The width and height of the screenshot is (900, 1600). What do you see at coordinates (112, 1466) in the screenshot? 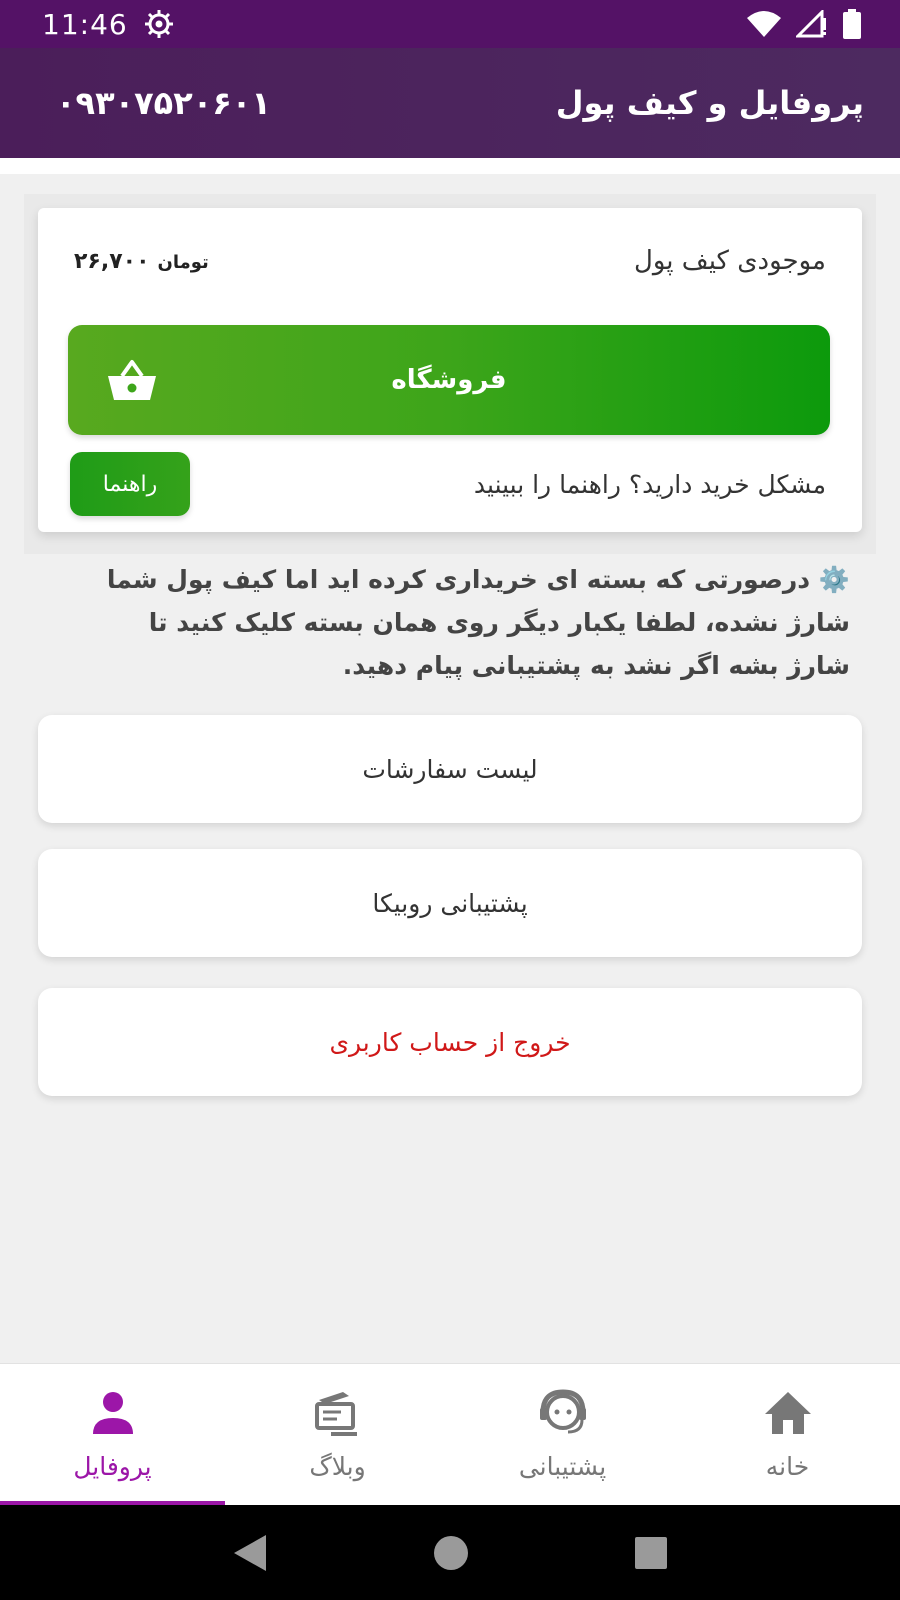
I see `nav-profile-label: پروفایل` at bounding box center [112, 1466].